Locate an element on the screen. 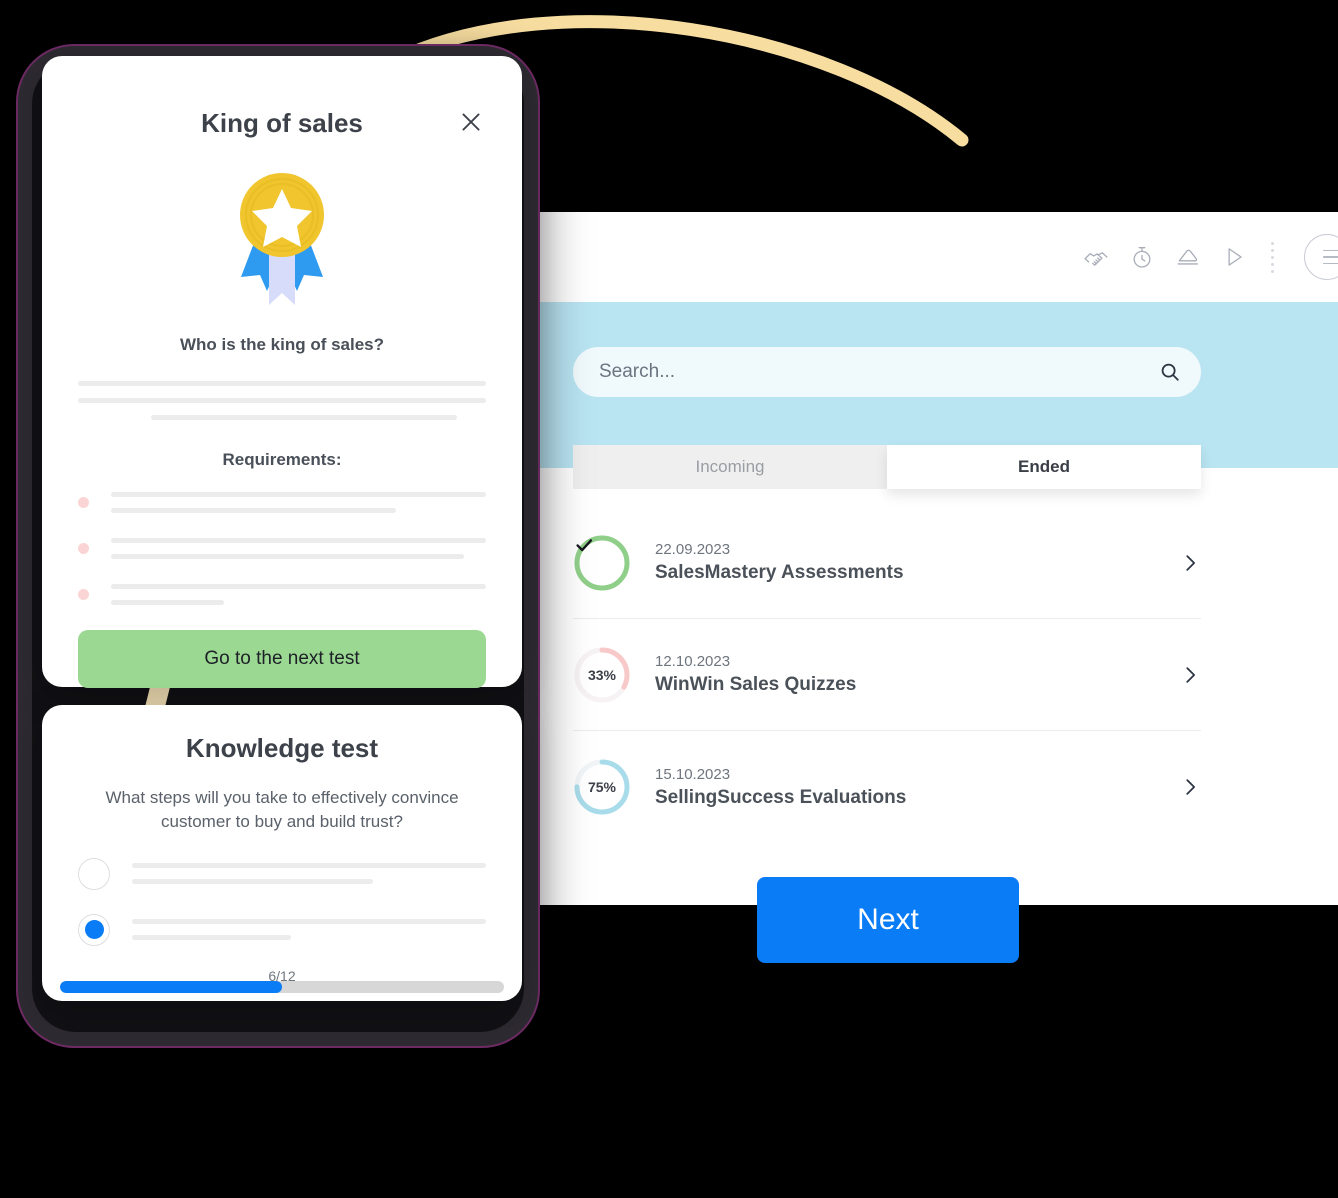 This screenshot has width=1338, height=1198. search-bar is located at coordinates (887, 372).